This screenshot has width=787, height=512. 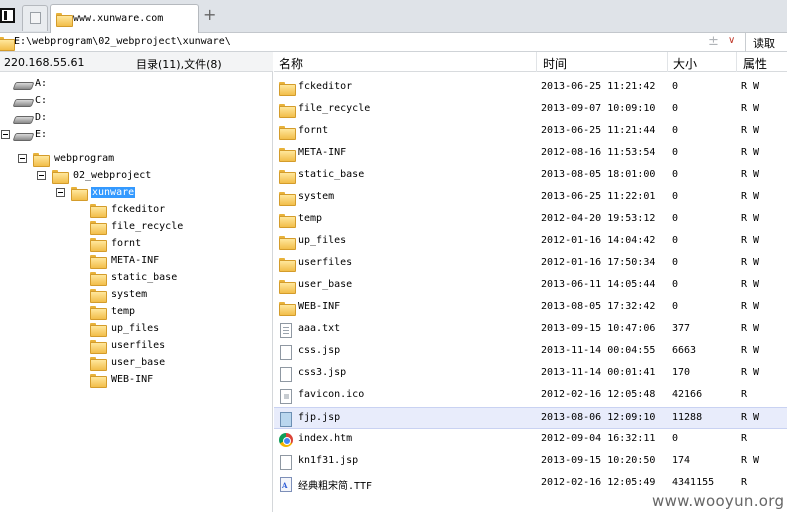 What do you see at coordinates (731, 40) in the screenshot?
I see `address-dropdown-icon: ∨` at bounding box center [731, 40].